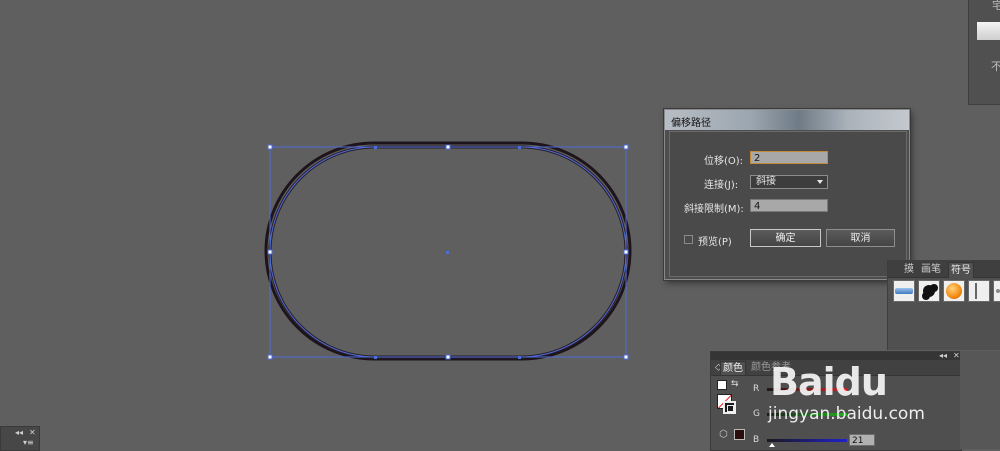 This screenshot has height=451, width=1000. Describe the element at coordinates (688, 239) in the screenshot. I see `preview-checkbox` at that location.